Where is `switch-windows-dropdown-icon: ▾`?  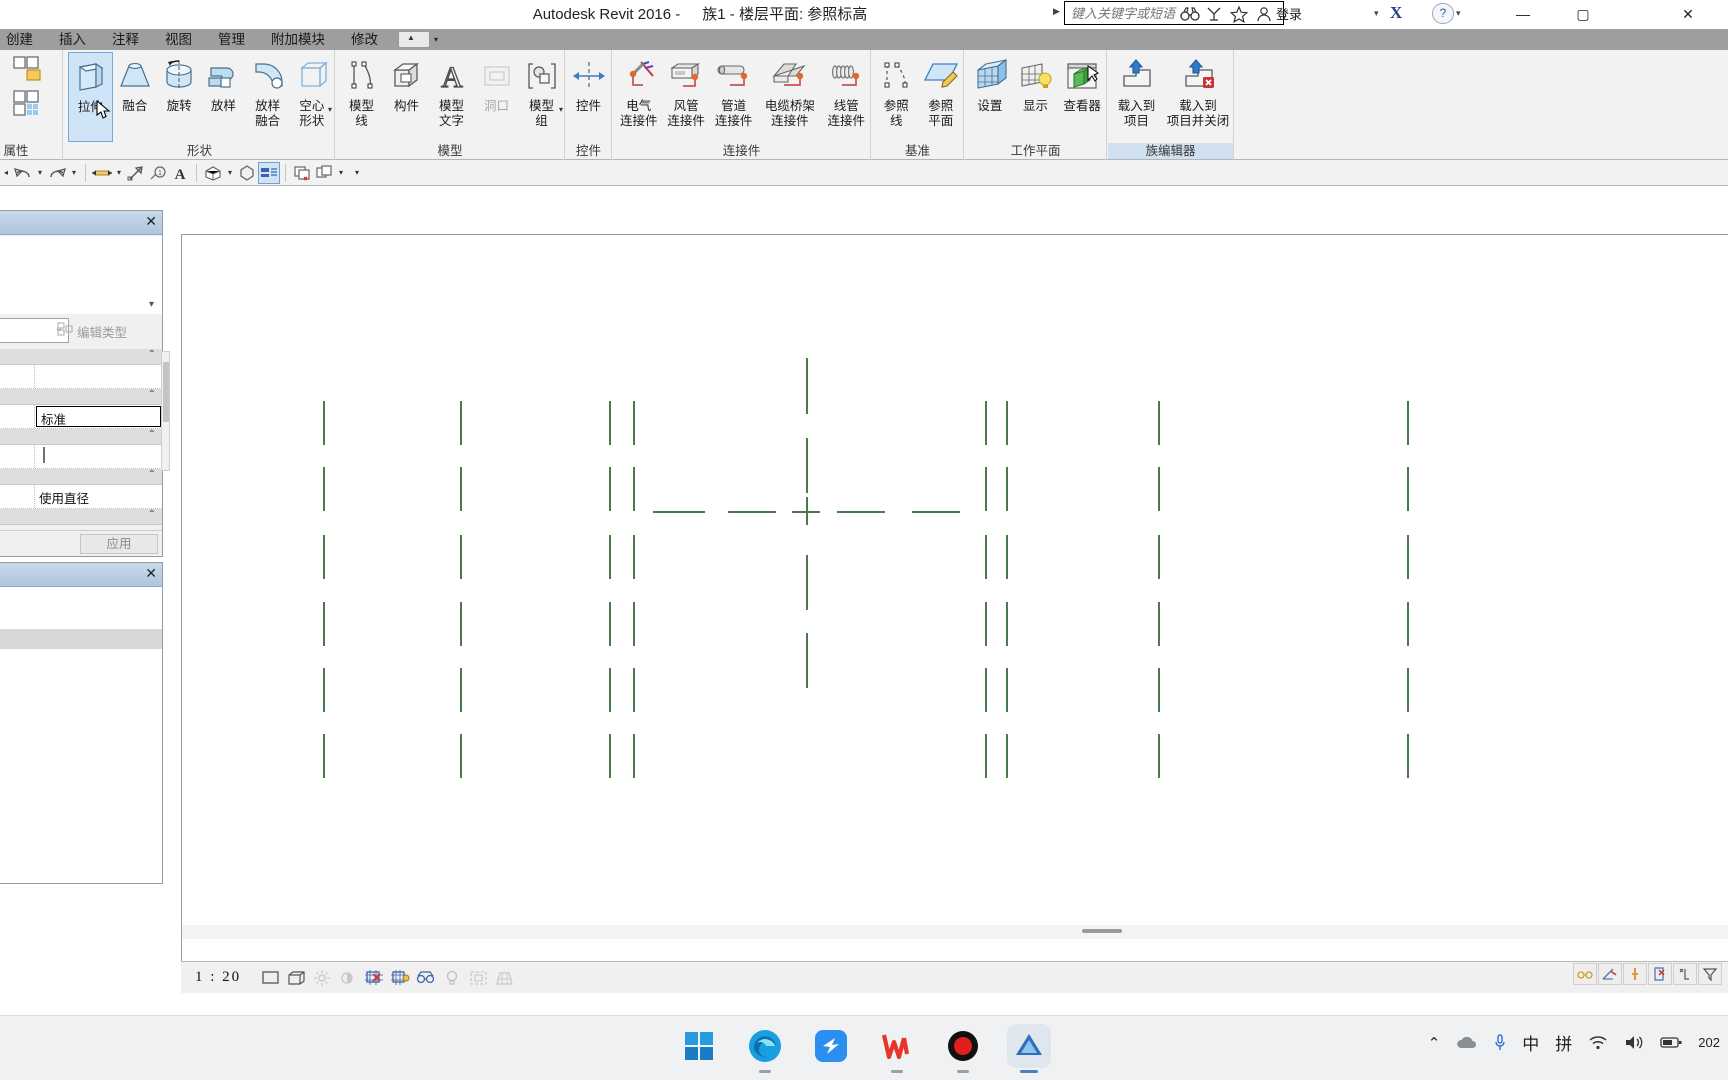
switch-windows-dropdown-icon: ▾ is located at coordinates (341, 173).